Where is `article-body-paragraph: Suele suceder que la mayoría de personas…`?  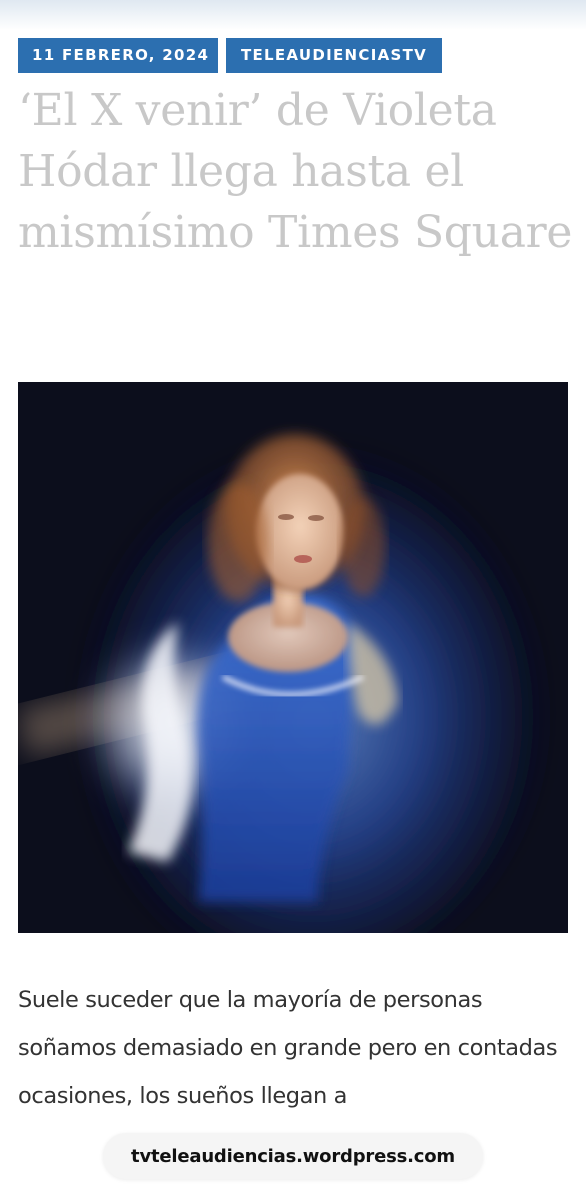
article-body-paragraph: Suele suceder que la mayoría de personas… is located at coordinates (288, 1048).